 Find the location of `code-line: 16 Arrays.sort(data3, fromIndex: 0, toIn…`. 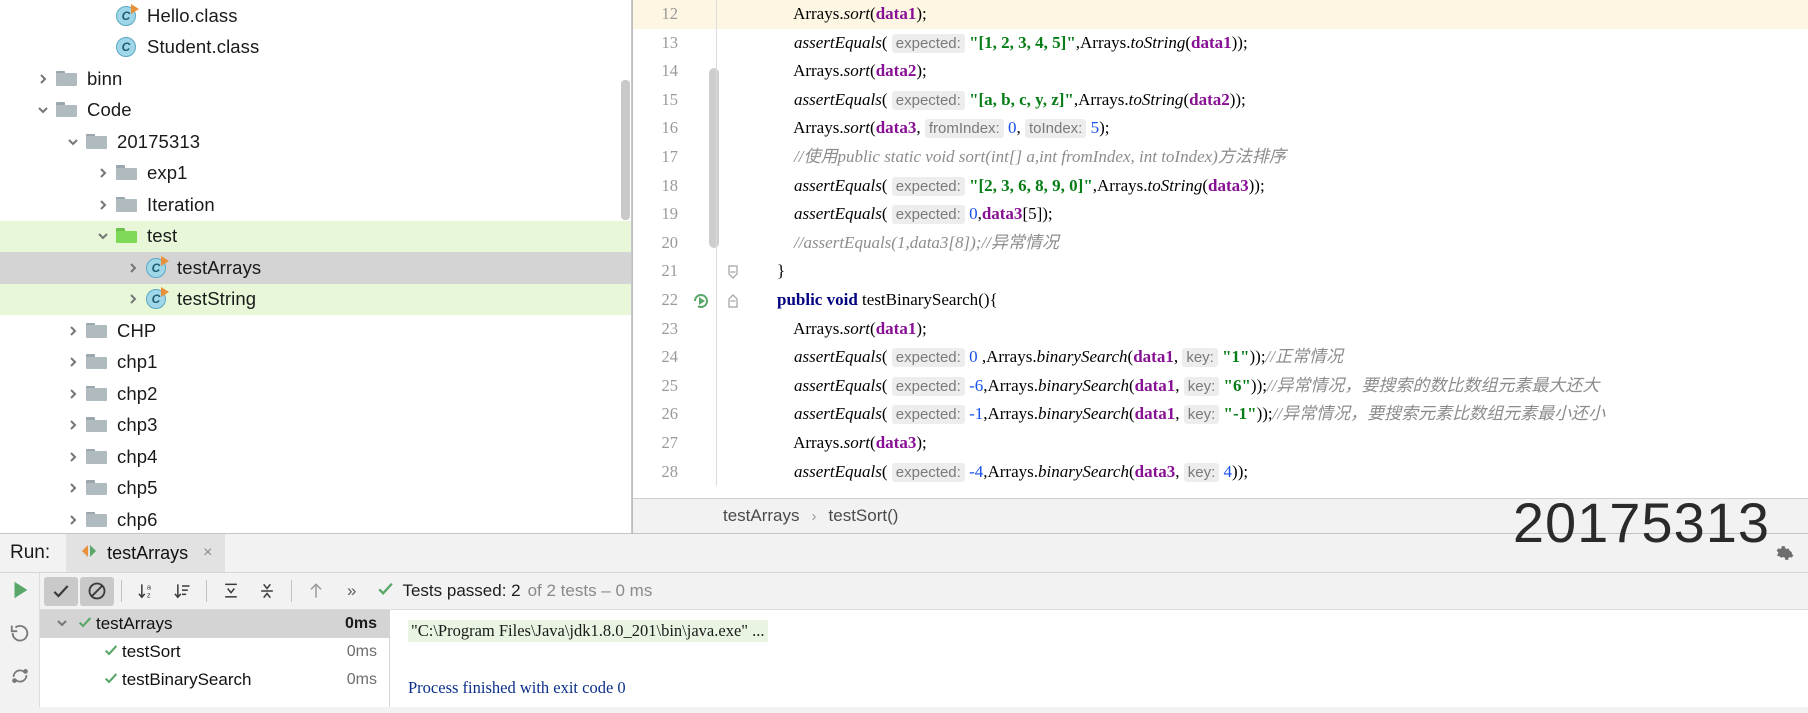

code-line: 16 Arrays.sort(data3, fromIndex: 0, toIn… is located at coordinates (1220, 128).